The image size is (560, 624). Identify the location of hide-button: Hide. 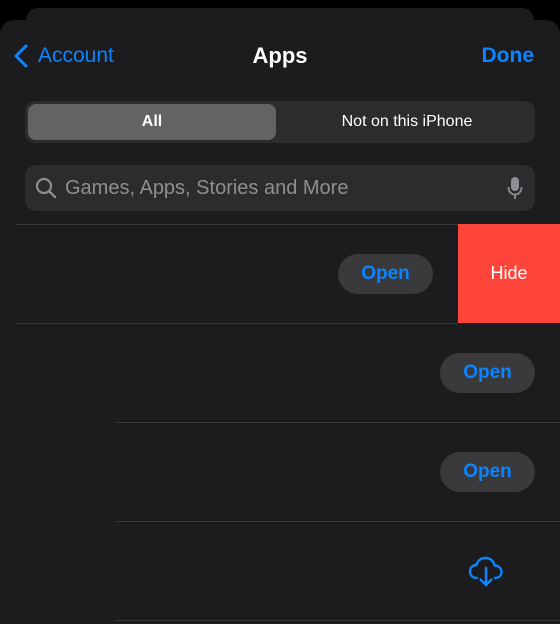
(509, 273).